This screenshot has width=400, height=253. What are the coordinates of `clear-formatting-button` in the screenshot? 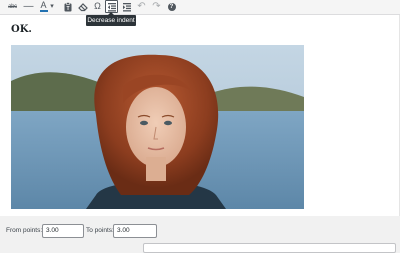 It's located at (82, 6).